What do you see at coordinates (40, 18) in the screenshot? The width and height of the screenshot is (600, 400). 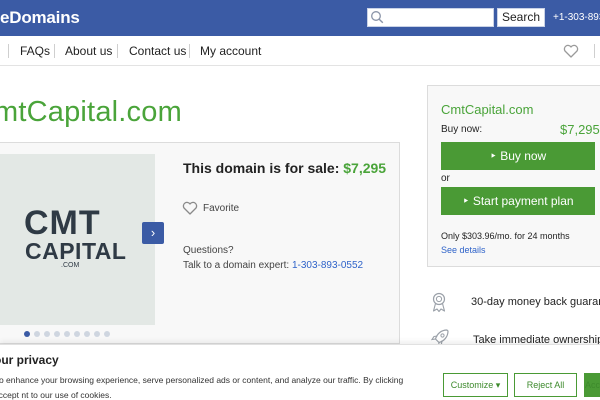 I see `site-logo: eDomains` at bounding box center [40, 18].